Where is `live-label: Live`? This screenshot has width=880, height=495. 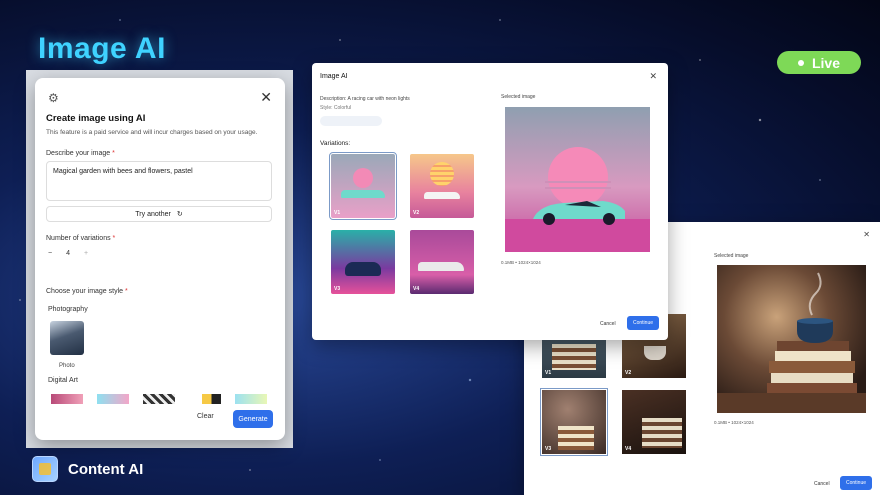
live-label: Live is located at coordinates (825, 62).